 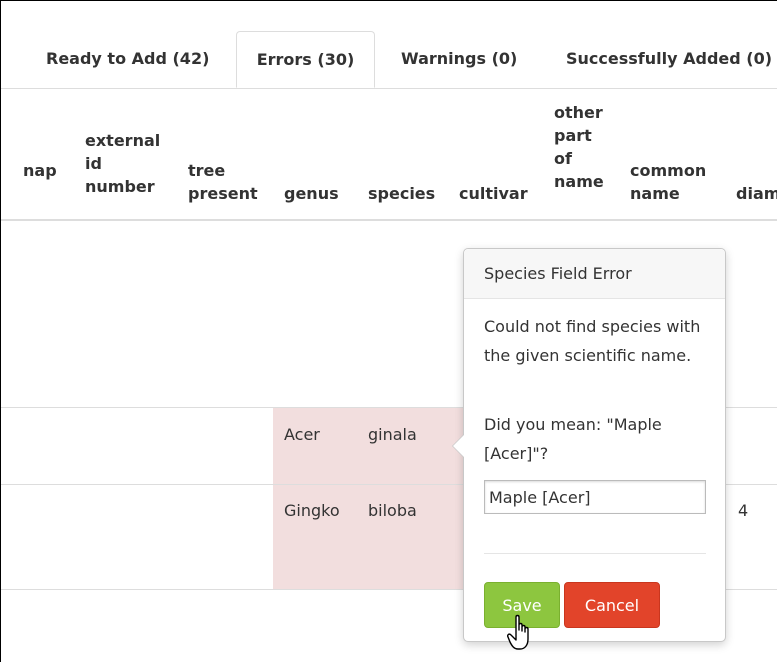 What do you see at coordinates (311, 193) in the screenshot?
I see `column-header-genus: genus` at bounding box center [311, 193].